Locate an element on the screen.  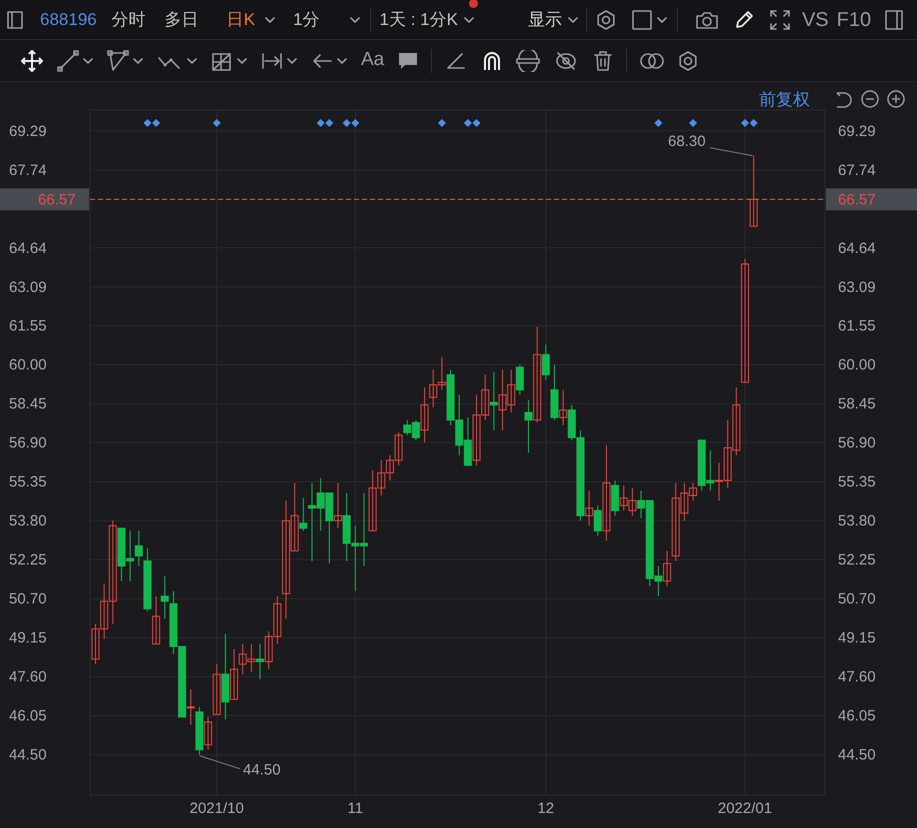
stock-code: 688196 is located at coordinates (68, 19).